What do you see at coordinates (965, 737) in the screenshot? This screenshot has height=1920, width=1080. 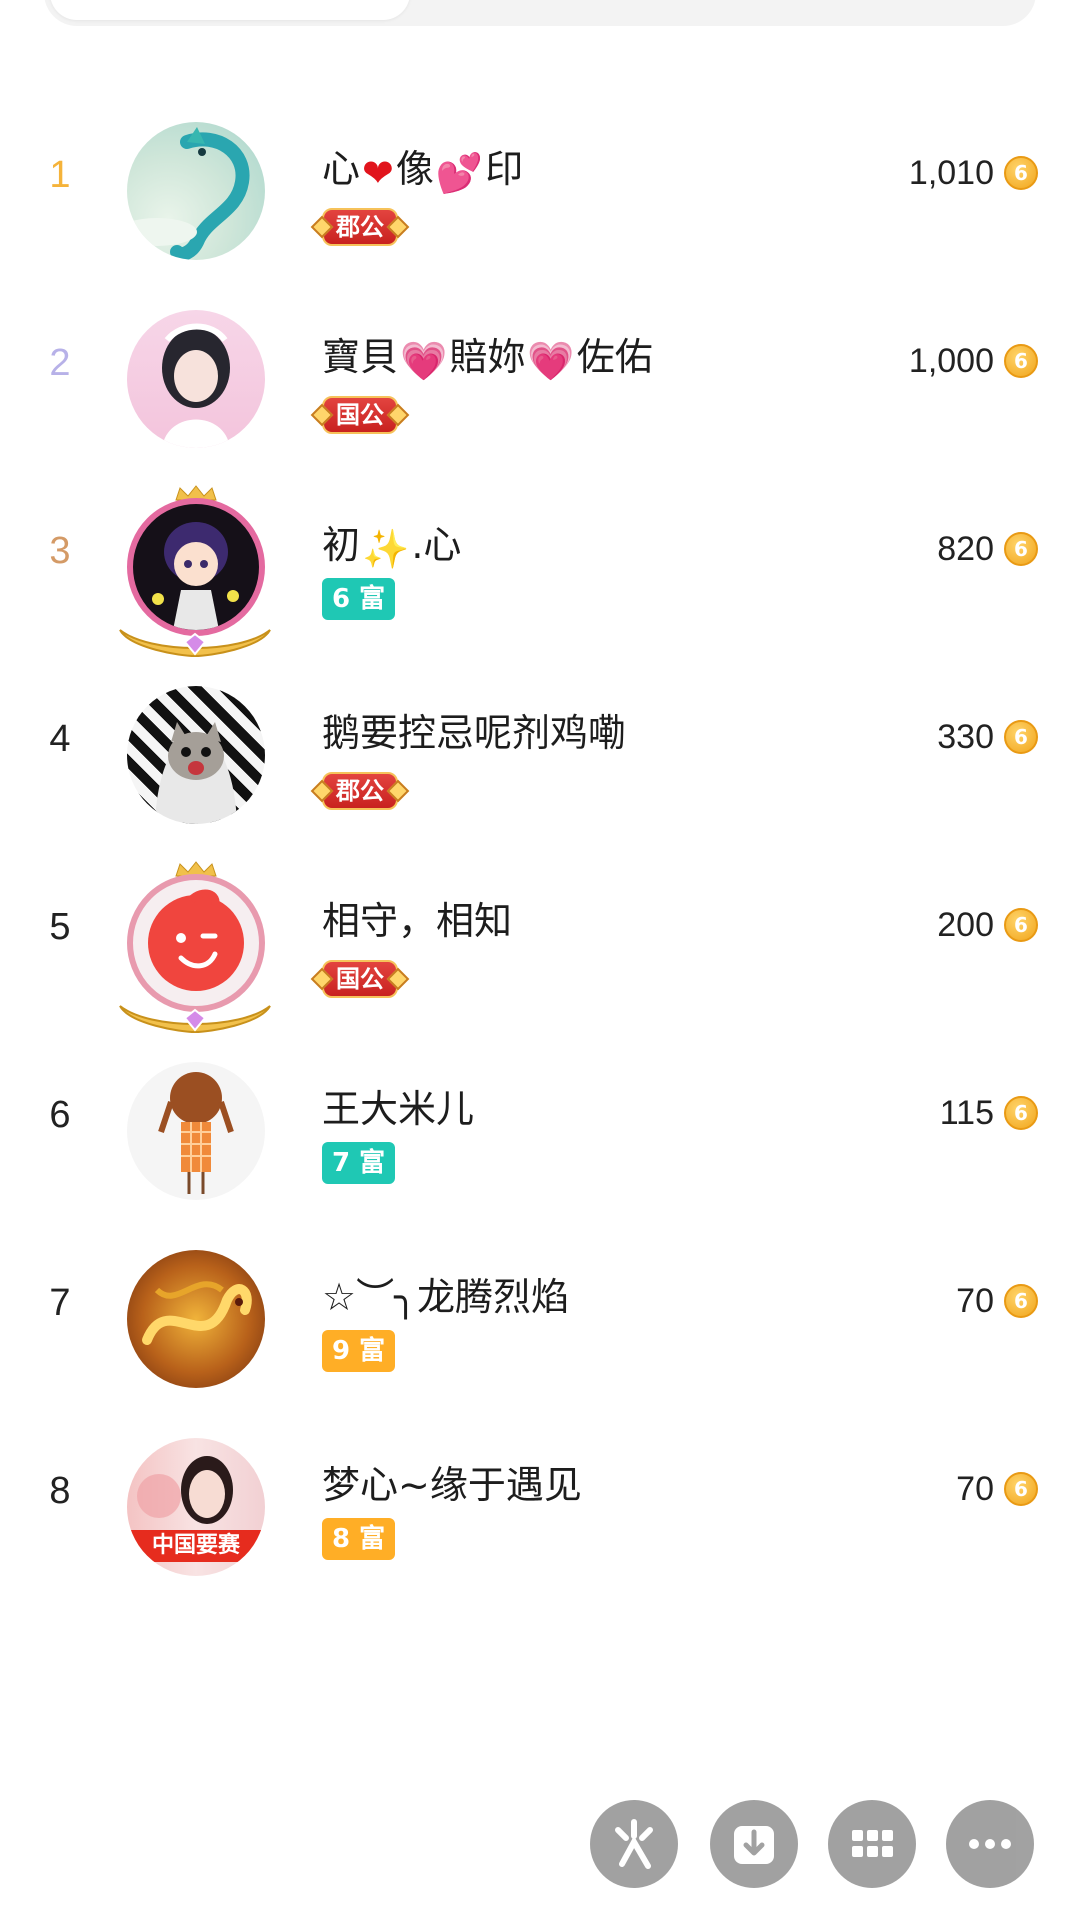 I see `score-value: 330` at bounding box center [965, 737].